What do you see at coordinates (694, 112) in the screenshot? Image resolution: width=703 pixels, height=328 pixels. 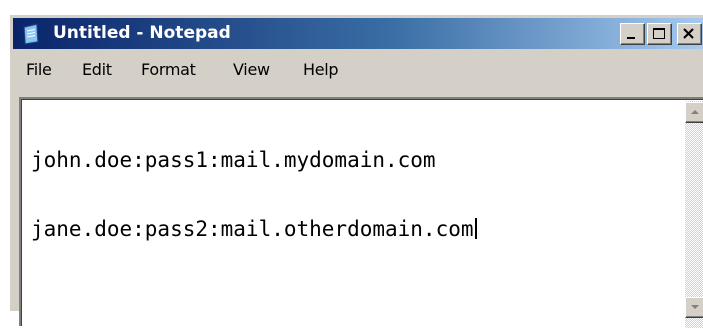 I see `scroll-up-button` at bounding box center [694, 112].